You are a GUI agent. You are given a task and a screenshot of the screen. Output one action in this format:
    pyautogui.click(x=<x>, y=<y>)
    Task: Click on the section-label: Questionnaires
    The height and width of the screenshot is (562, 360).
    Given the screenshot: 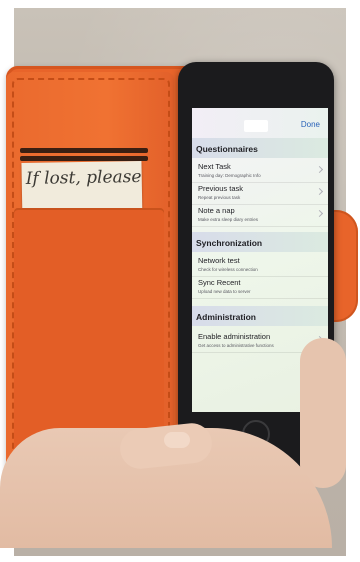 What is the action you would take?
    pyautogui.click(x=227, y=149)
    